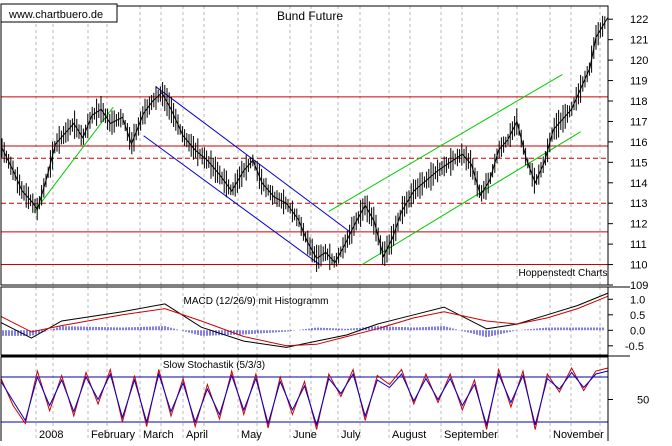 The width and height of the screenshot is (672, 446). What do you see at coordinates (158, 435) in the screenshot?
I see `month-label: March` at bounding box center [158, 435].